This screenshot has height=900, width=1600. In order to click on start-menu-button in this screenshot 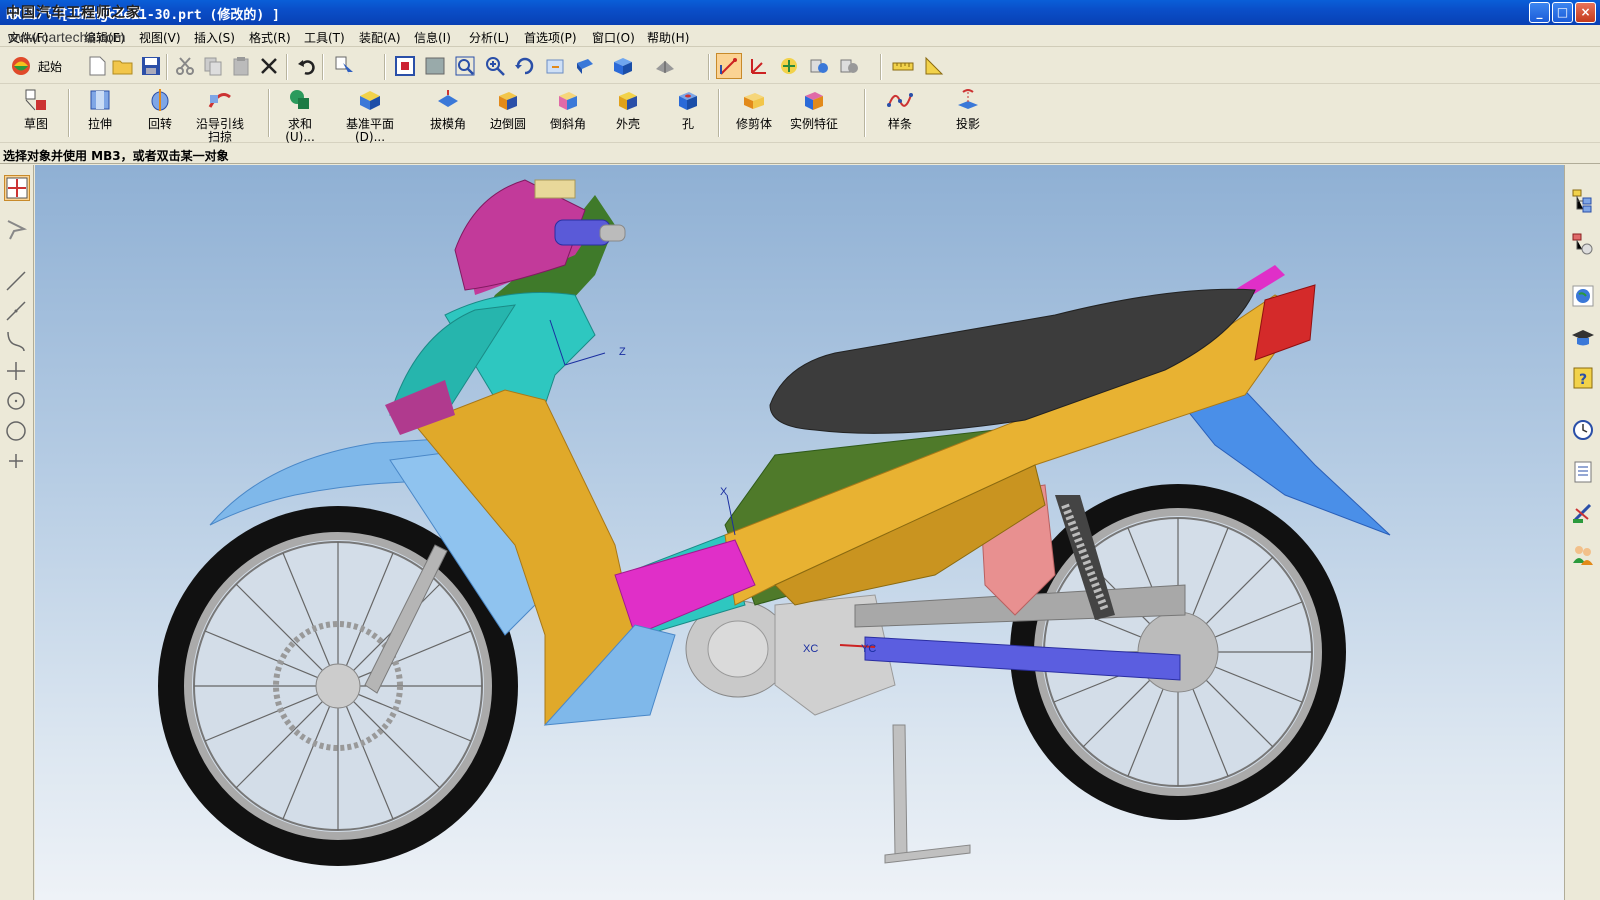, I will do `click(21, 66)`.